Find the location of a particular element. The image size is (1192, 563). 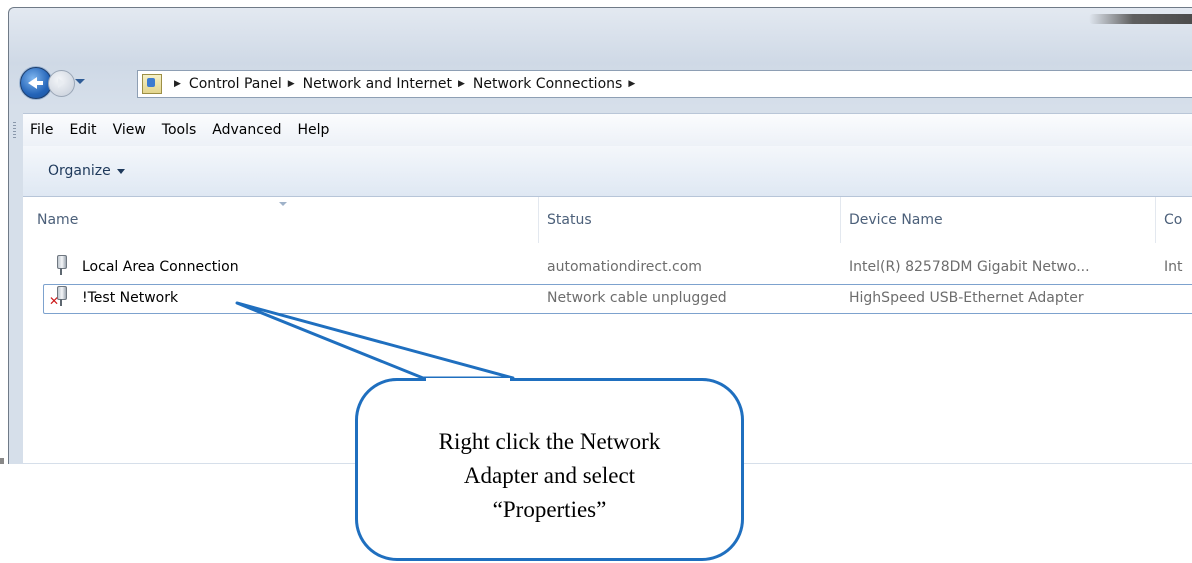

connection-name: Local Area Connection is located at coordinates (160, 267).